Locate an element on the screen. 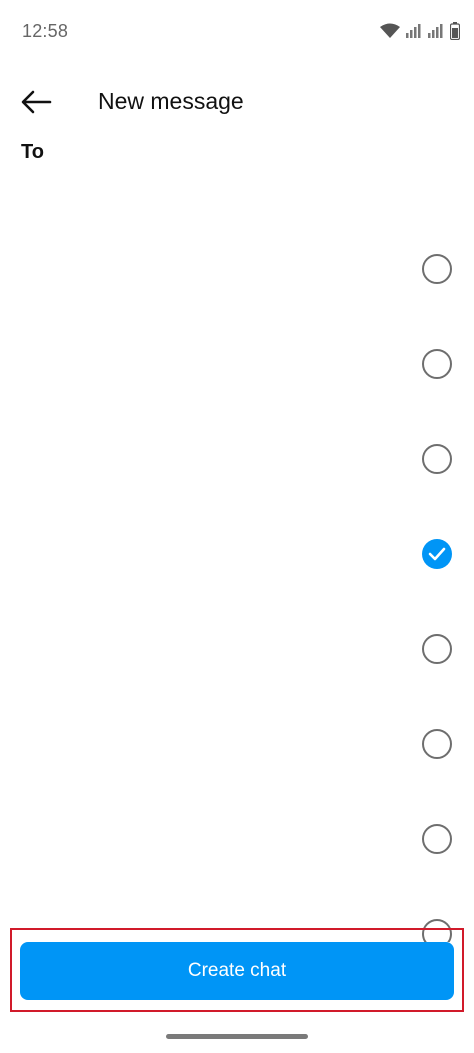 The image size is (474, 1053). battery-icon is located at coordinates (455, 31).